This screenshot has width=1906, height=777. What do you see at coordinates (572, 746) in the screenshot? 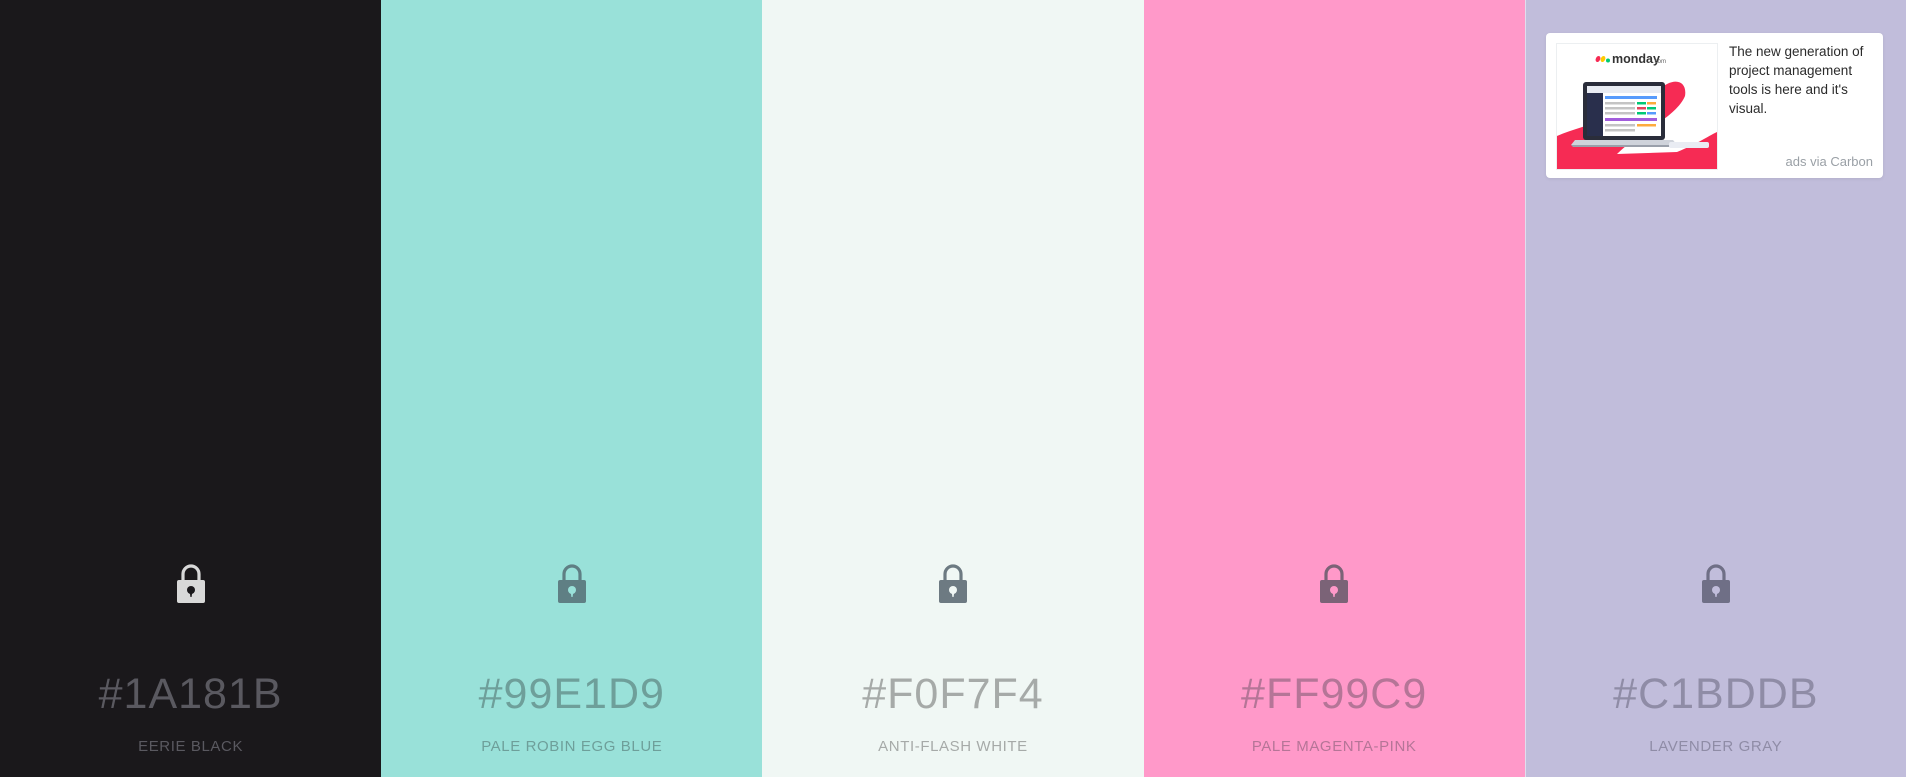
I see `color-name: PALE ROBIN EGG BLUE` at bounding box center [572, 746].